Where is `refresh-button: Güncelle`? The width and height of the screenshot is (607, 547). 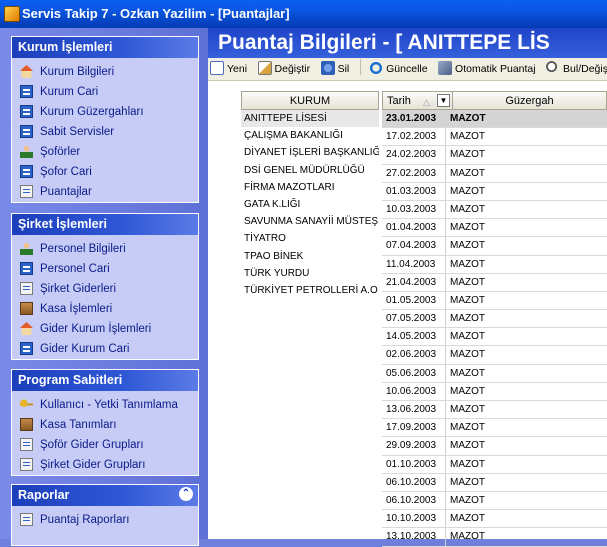 refresh-button: Güncelle is located at coordinates (399, 69).